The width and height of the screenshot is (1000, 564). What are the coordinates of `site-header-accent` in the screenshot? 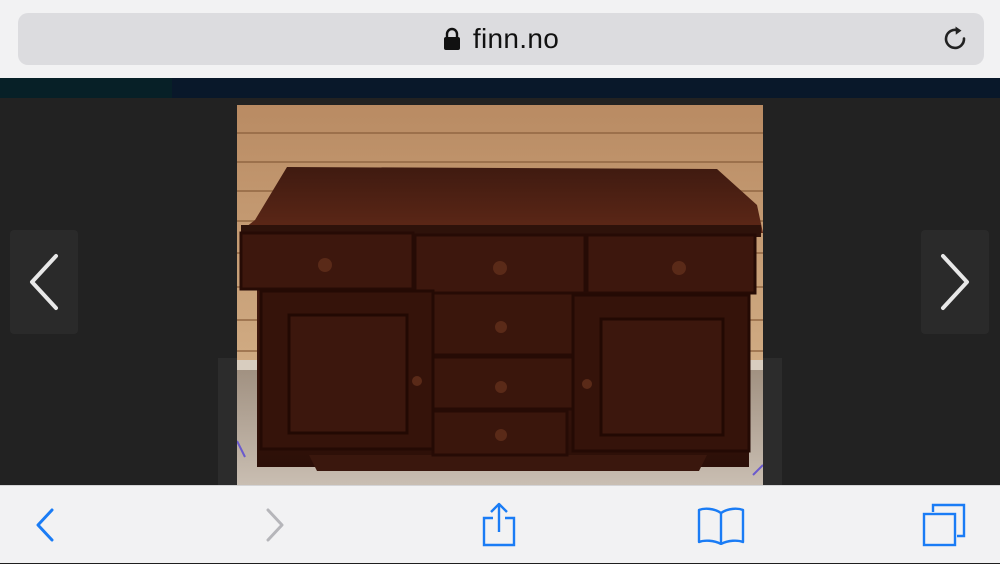 It's located at (86, 88).